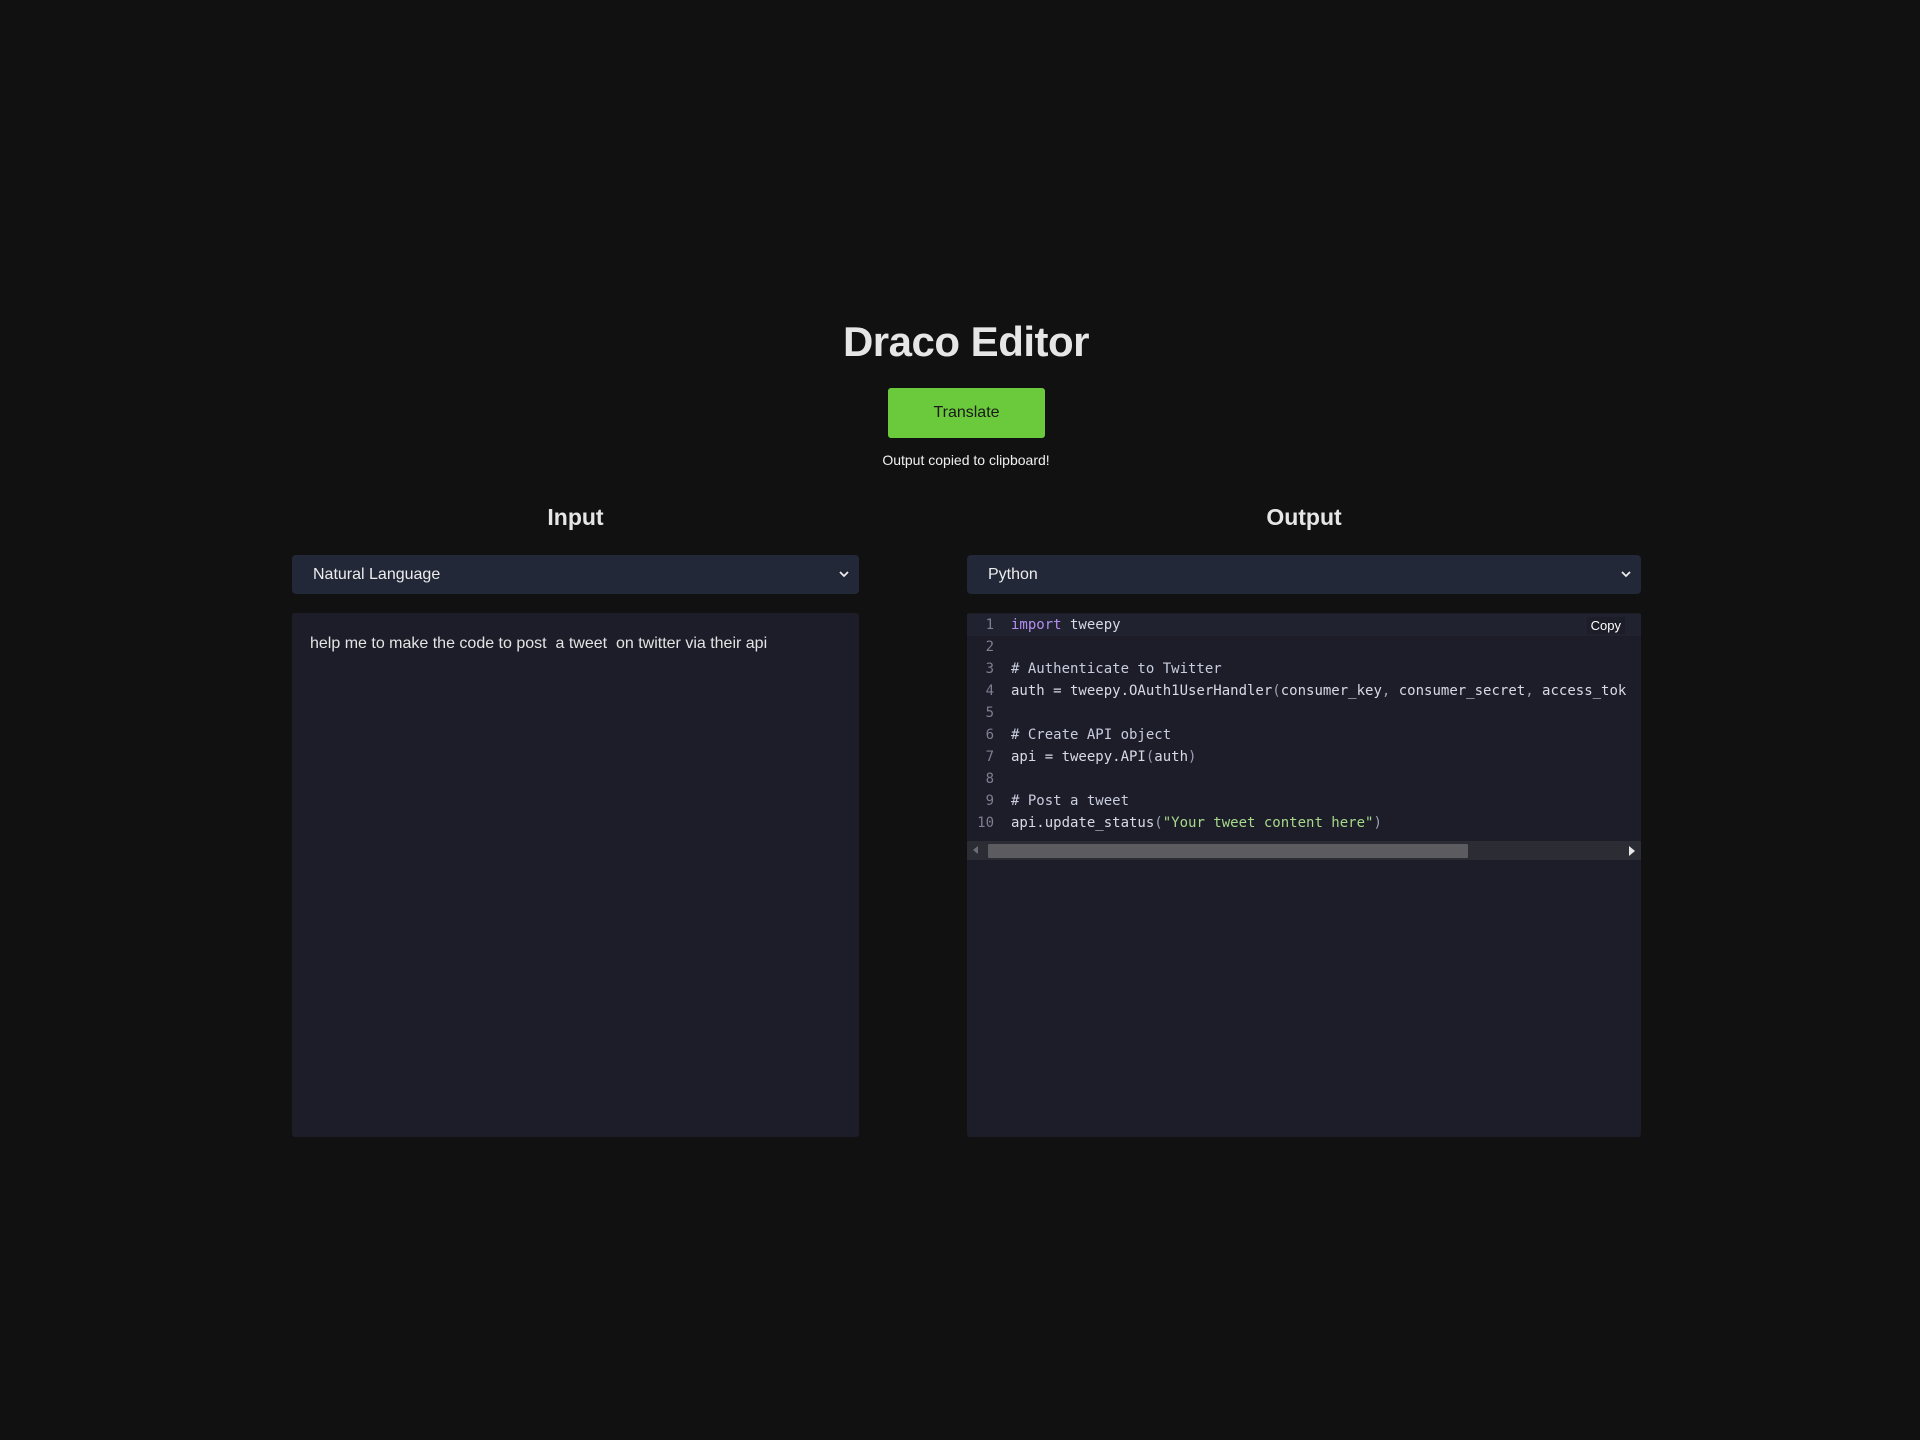 This screenshot has height=1440, width=1920. What do you see at coordinates (1036, 625) in the screenshot?
I see `code-token: import` at bounding box center [1036, 625].